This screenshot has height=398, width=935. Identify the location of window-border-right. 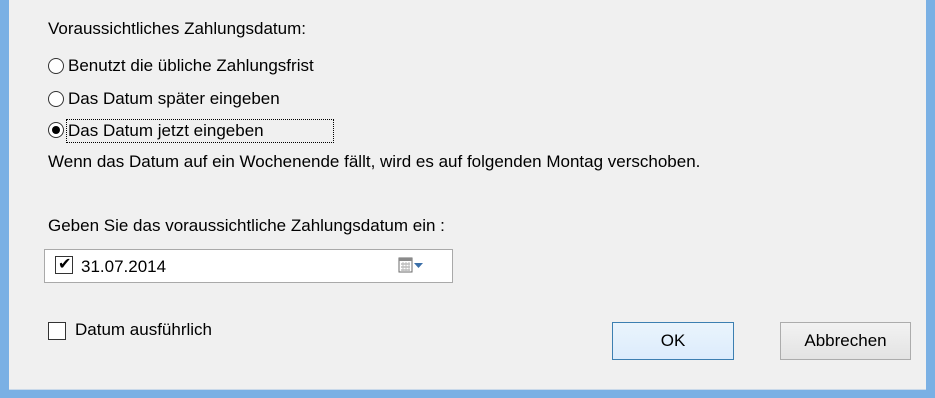
(930, 199).